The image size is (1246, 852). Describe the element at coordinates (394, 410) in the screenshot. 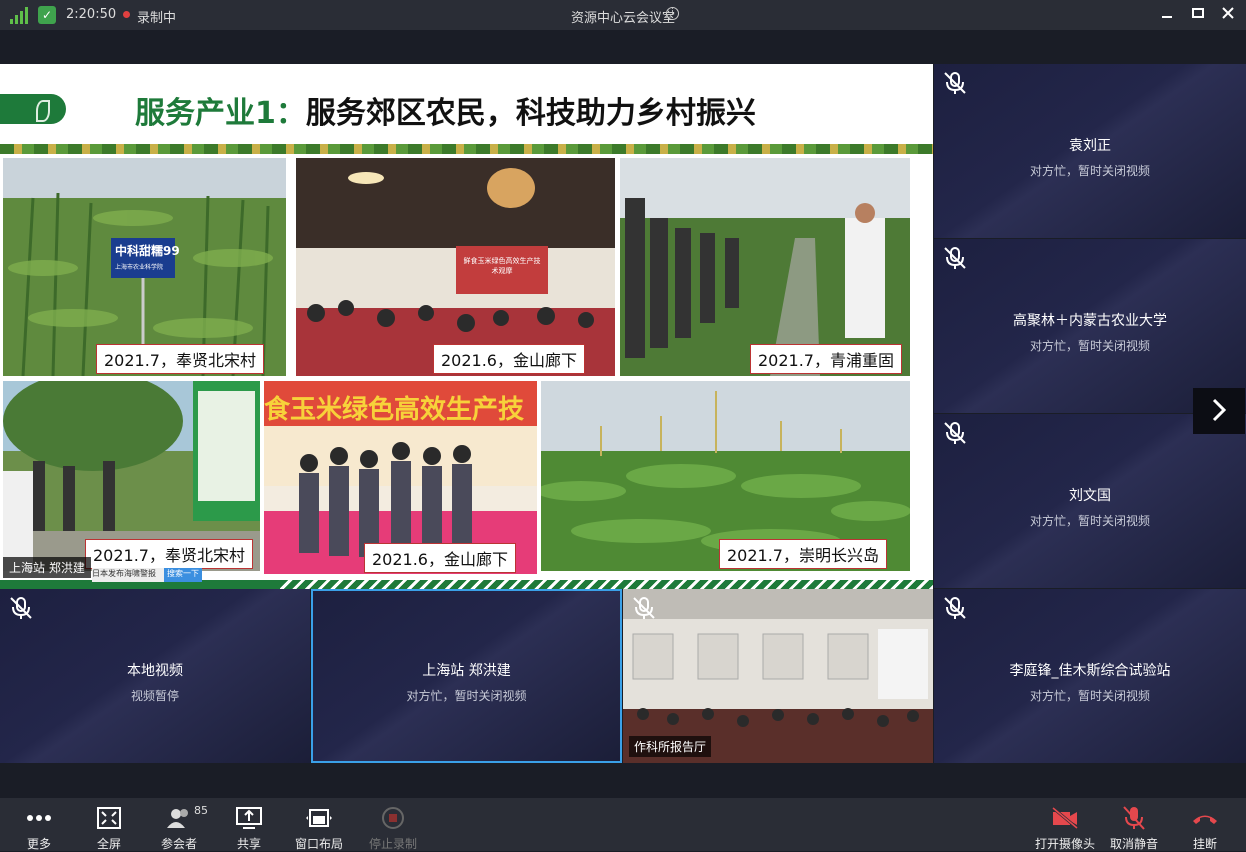

I see `banner-text: 食玉米绿色高效生产技` at that location.